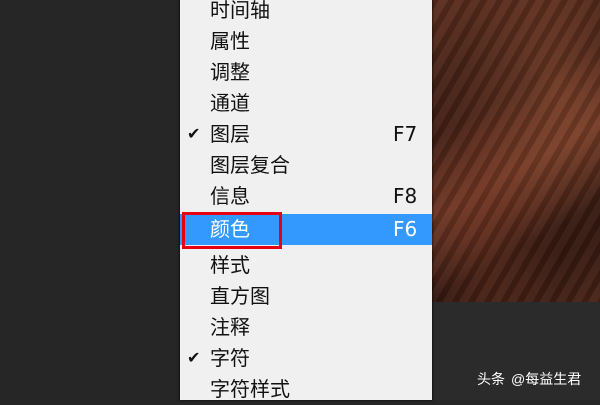 The image size is (600, 405). Describe the element at coordinates (306, 13) in the screenshot. I see `menu-item-timeline: 时间轴` at that location.